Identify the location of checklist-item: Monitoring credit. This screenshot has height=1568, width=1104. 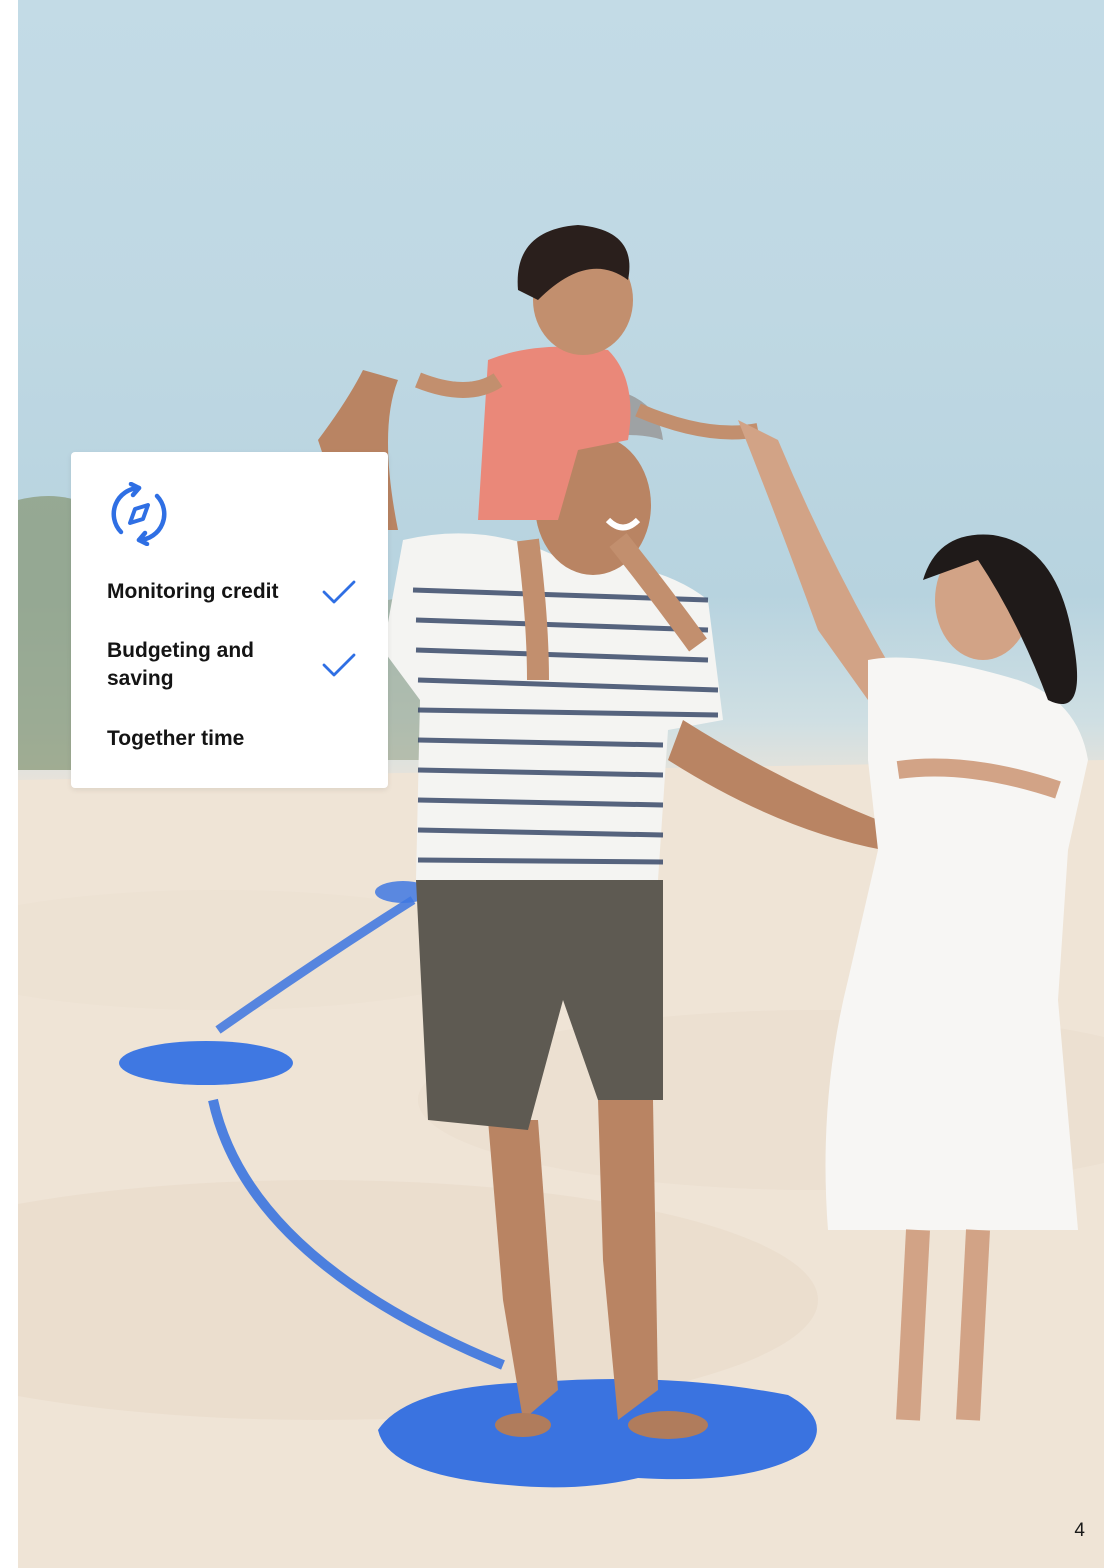
(232, 592).